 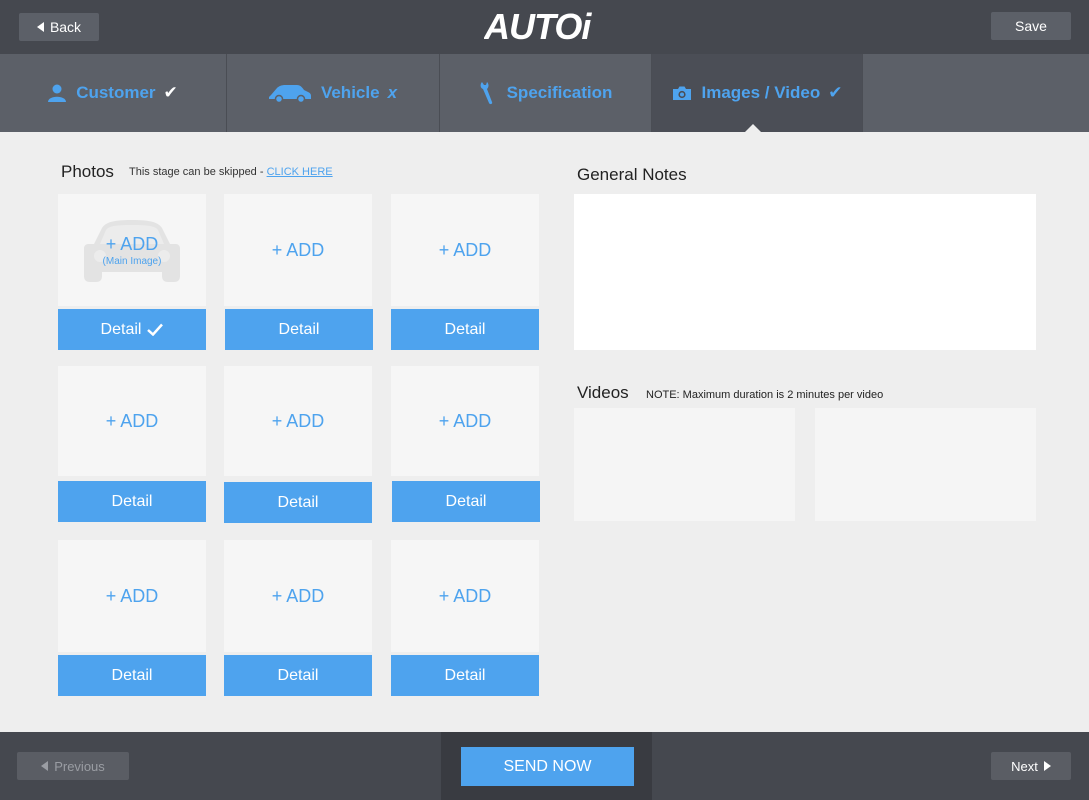 I want to click on previous-button: Previous, so click(x=73, y=766).